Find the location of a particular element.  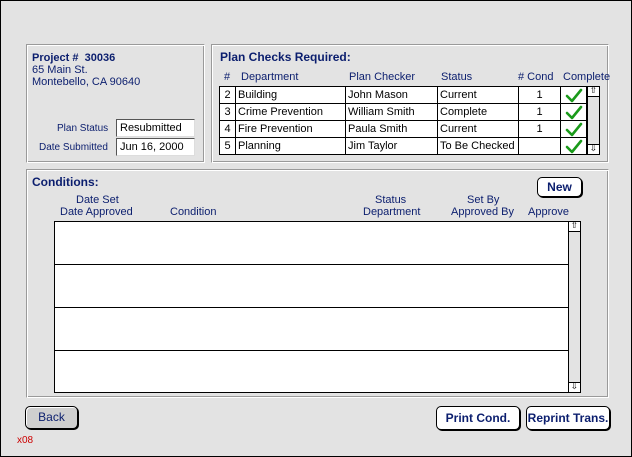

conditions-scrollbar: ⇧ ⇩ is located at coordinates (574, 307).